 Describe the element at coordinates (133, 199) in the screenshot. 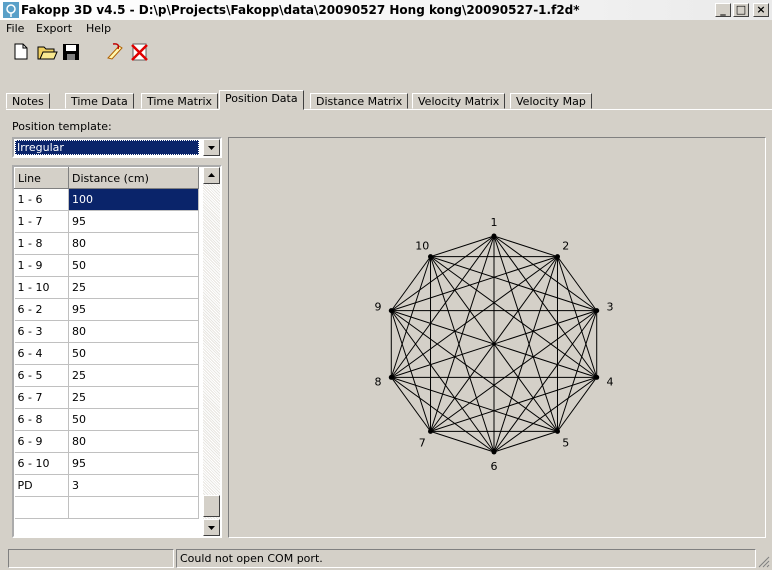

I see `distance-cell: 100` at that location.